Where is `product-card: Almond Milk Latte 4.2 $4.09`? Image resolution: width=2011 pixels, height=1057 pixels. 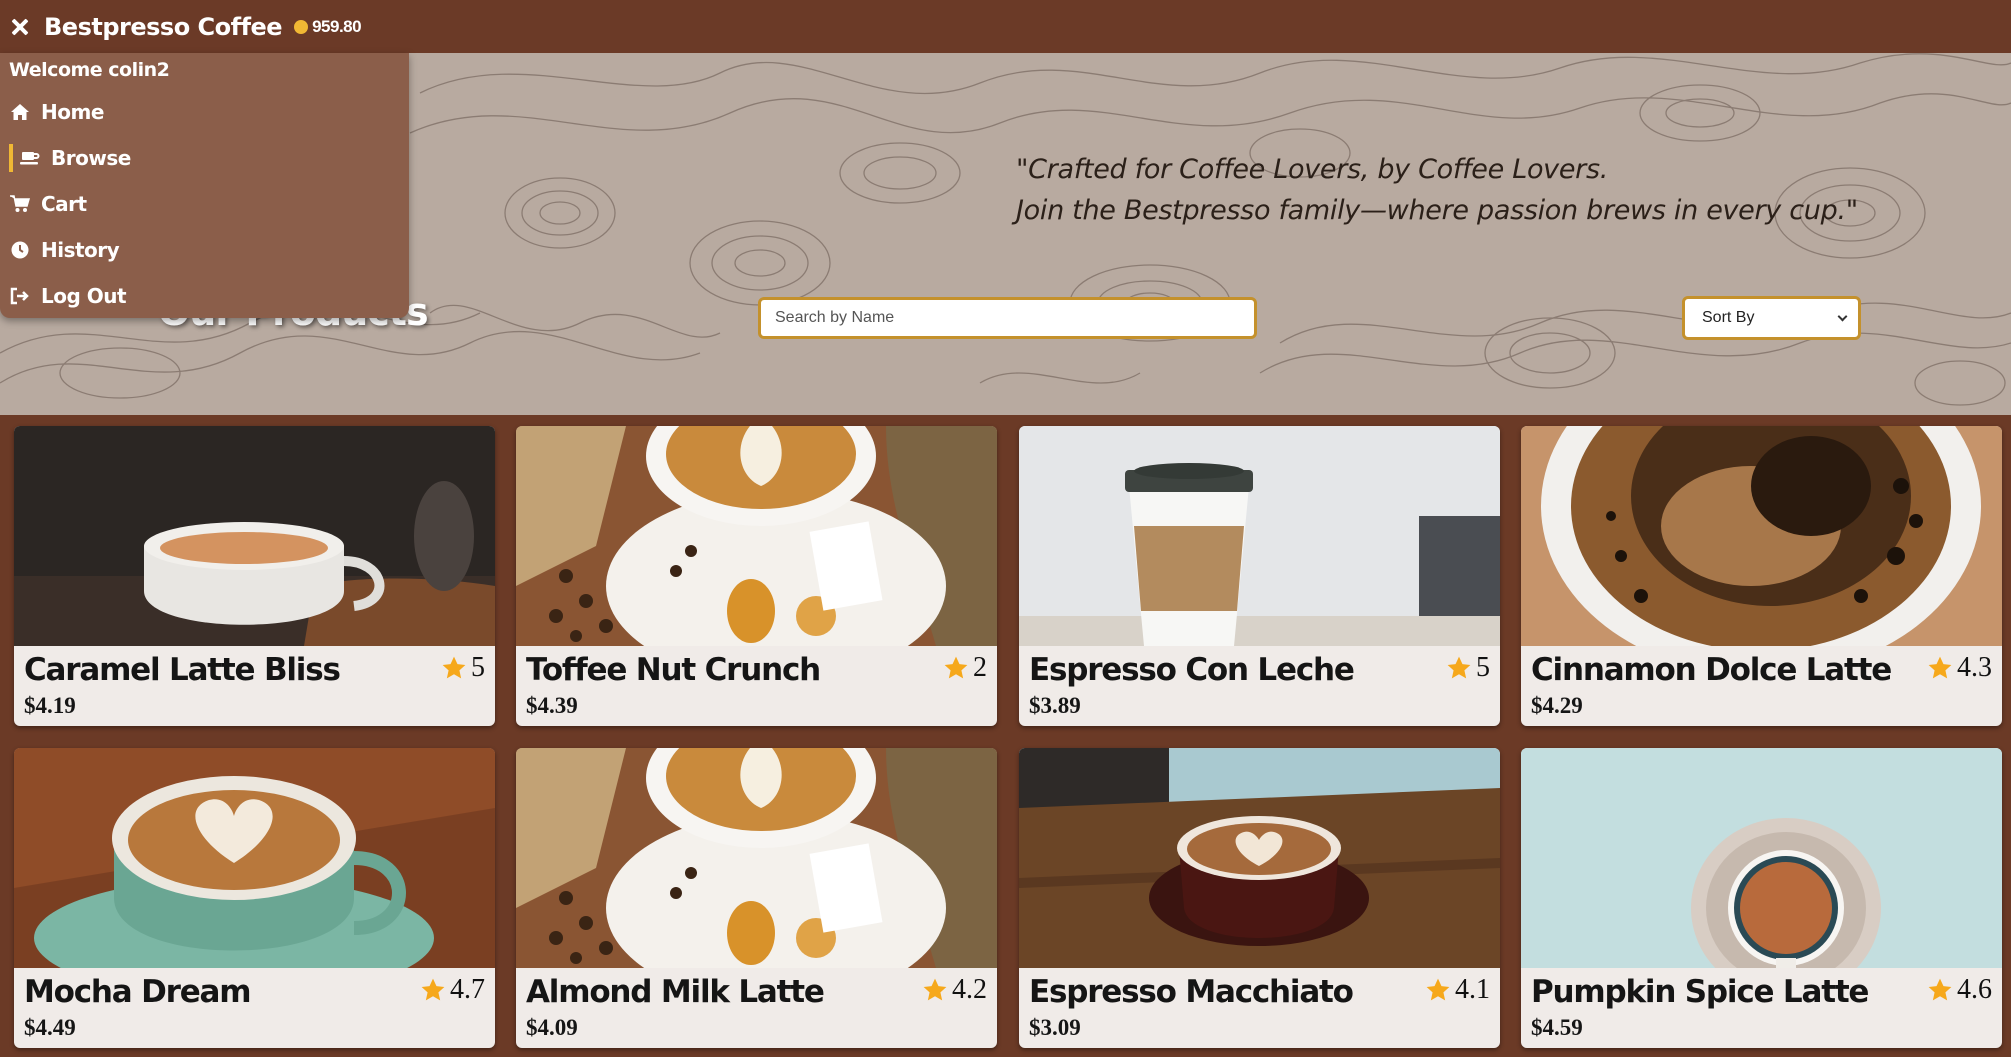 product-card: Almond Milk Latte 4.2 $4.09 is located at coordinates (756, 898).